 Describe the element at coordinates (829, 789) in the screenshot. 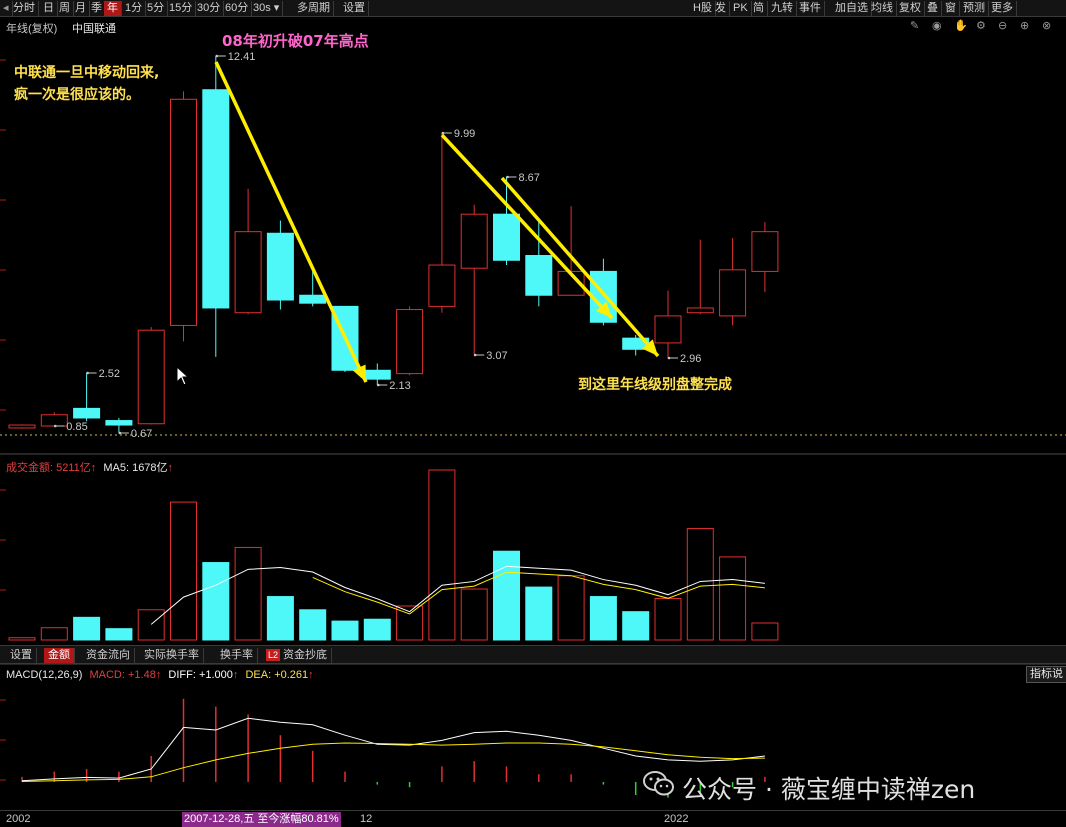

I see `watermark-text: 公众号 · 薇宝缠中读禅zen` at that location.